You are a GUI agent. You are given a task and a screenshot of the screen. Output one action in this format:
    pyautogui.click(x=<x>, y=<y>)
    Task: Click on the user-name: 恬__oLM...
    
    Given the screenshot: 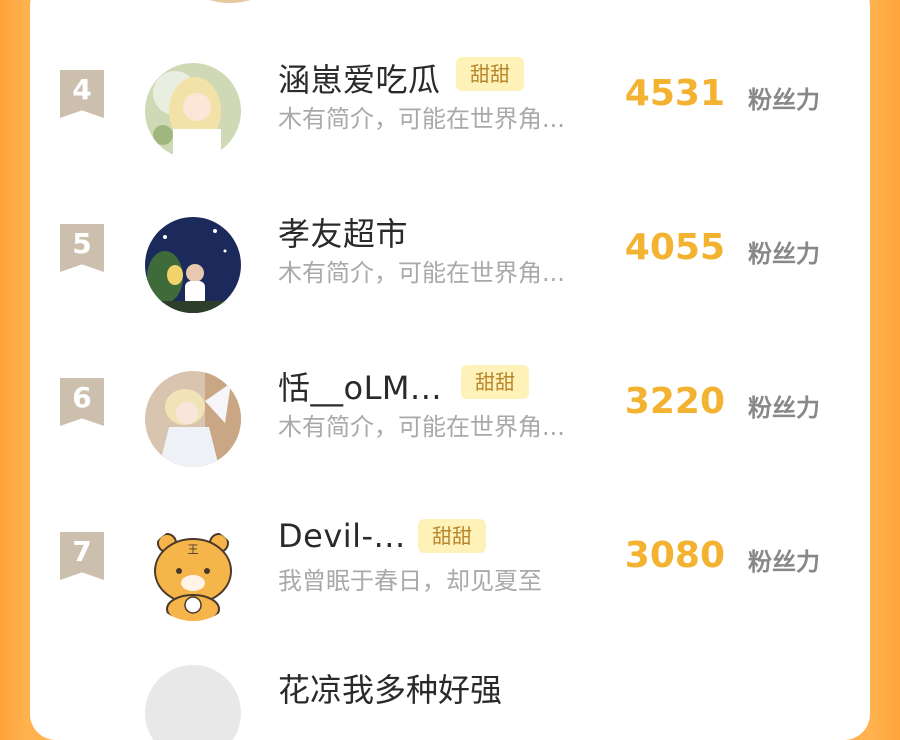 What is the action you would take?
    pyautogui.click(x=360, y=386)
    